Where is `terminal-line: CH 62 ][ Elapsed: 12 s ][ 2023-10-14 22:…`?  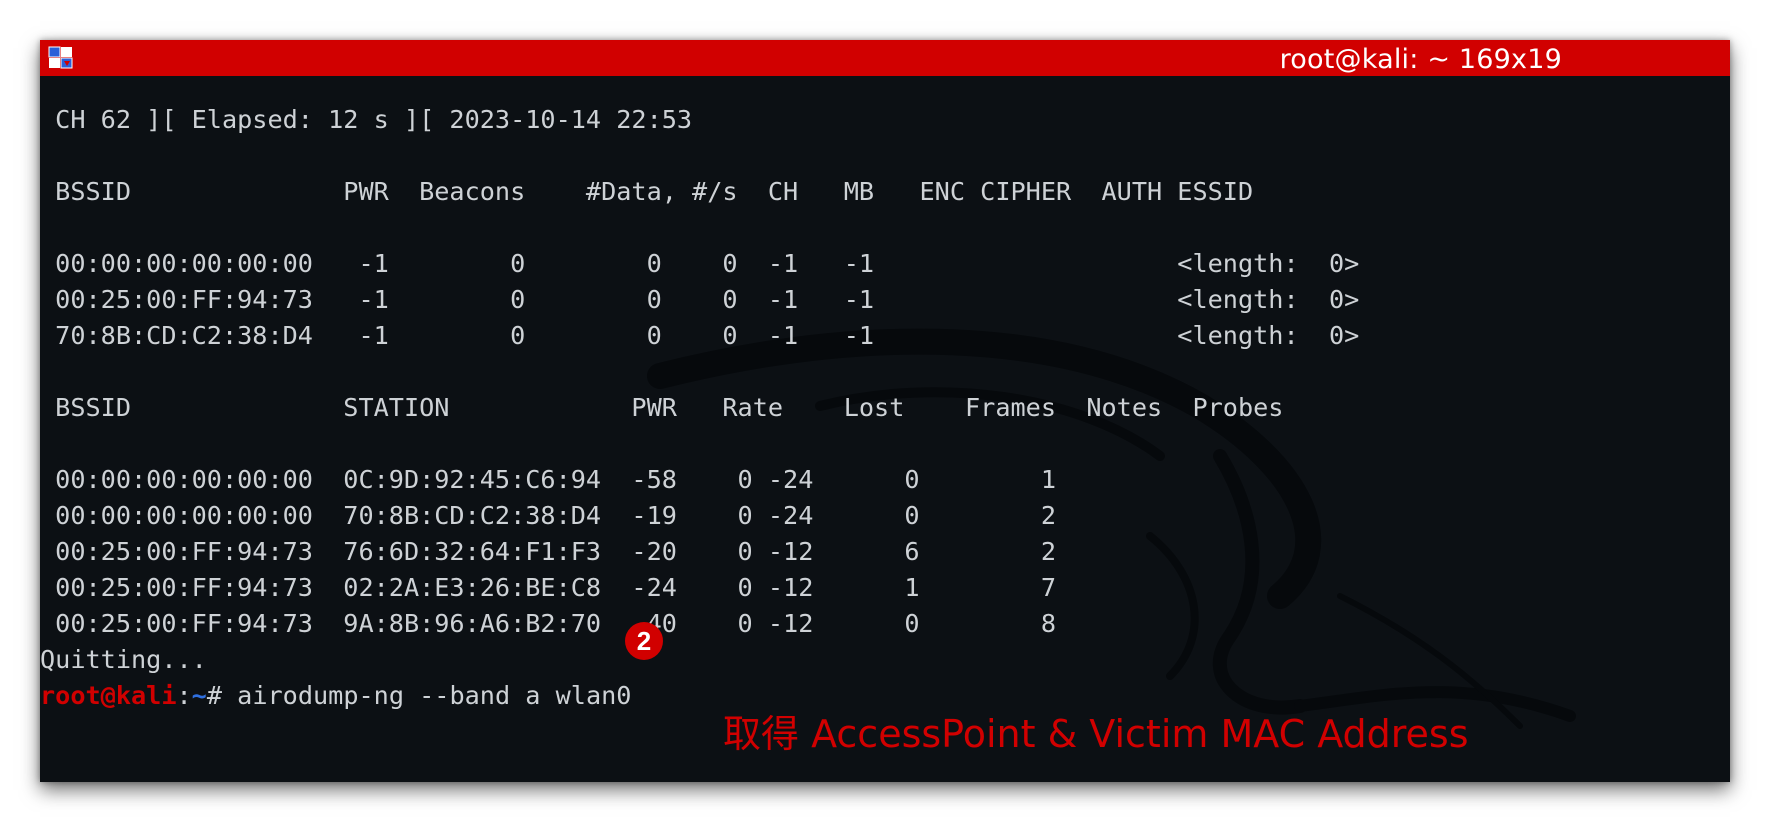 terminal-line: CH 62 ][ Elapsed: 12 s ][ 2023-10-14 22:… is located at coordinates (366, 119).